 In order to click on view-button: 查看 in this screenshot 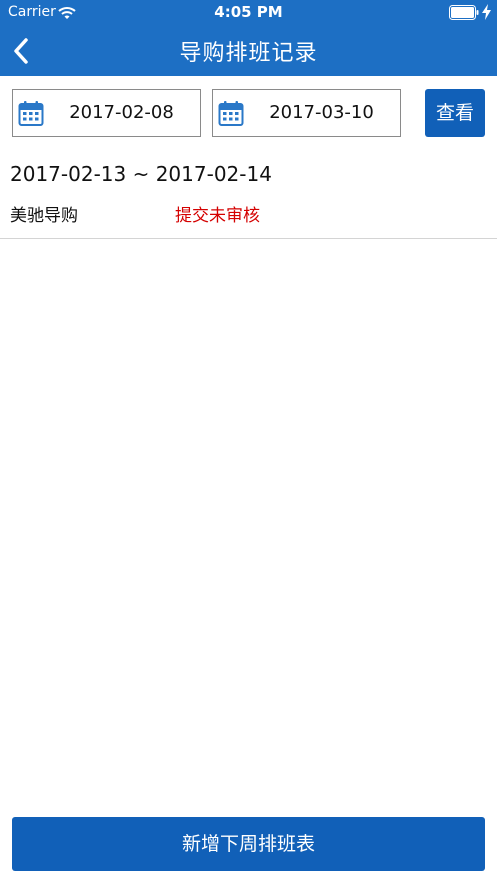, I will do `click(455, 113)`.